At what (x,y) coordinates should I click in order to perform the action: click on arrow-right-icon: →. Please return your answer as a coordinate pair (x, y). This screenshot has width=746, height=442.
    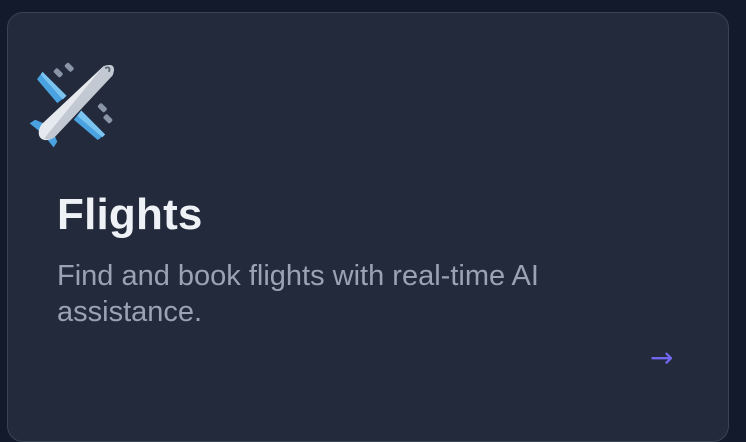
    Looking at the image, I should click on (661, 358).